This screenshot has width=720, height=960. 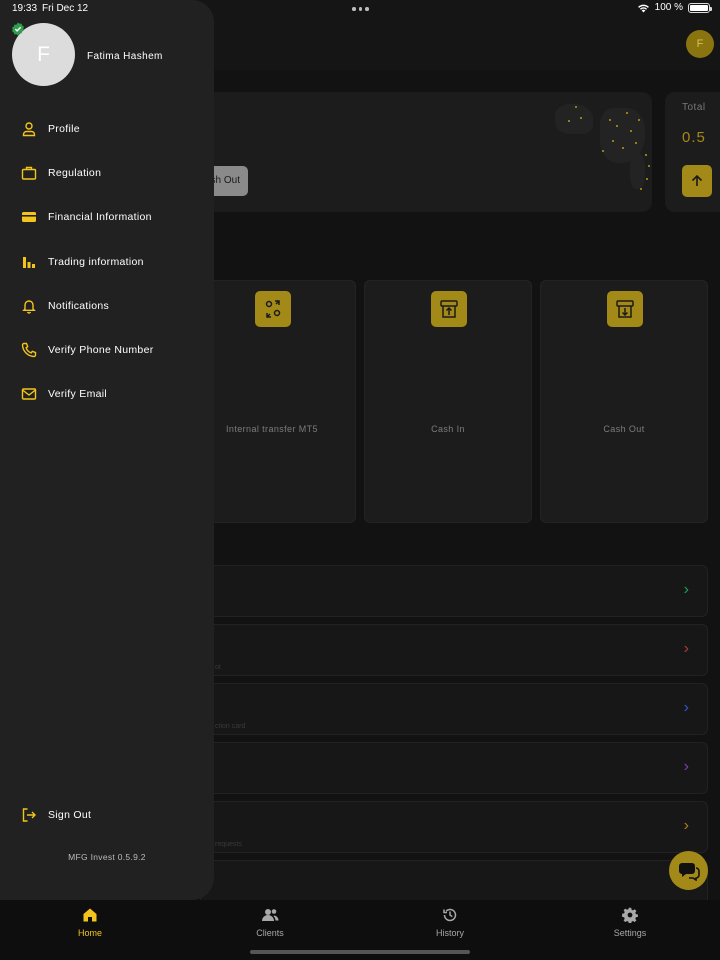 What do you see at coordinates (64, 129) in the screenshot?
I see `menu-label: Profile` at bounding box center [64, 129].